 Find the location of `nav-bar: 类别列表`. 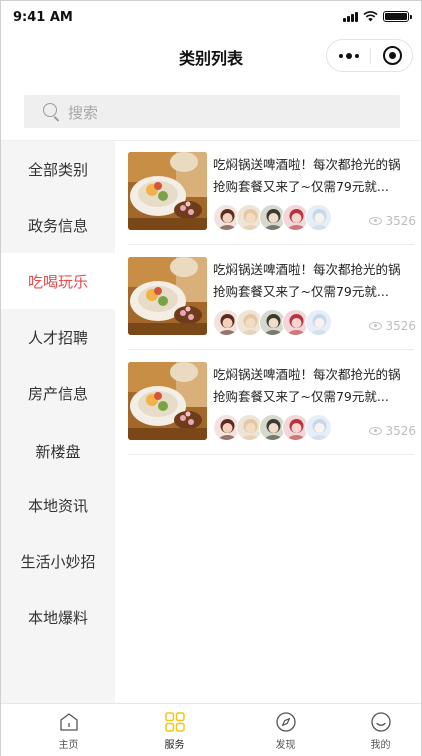

nav-bar: 类别列表 is located at coordinates (211, 58).